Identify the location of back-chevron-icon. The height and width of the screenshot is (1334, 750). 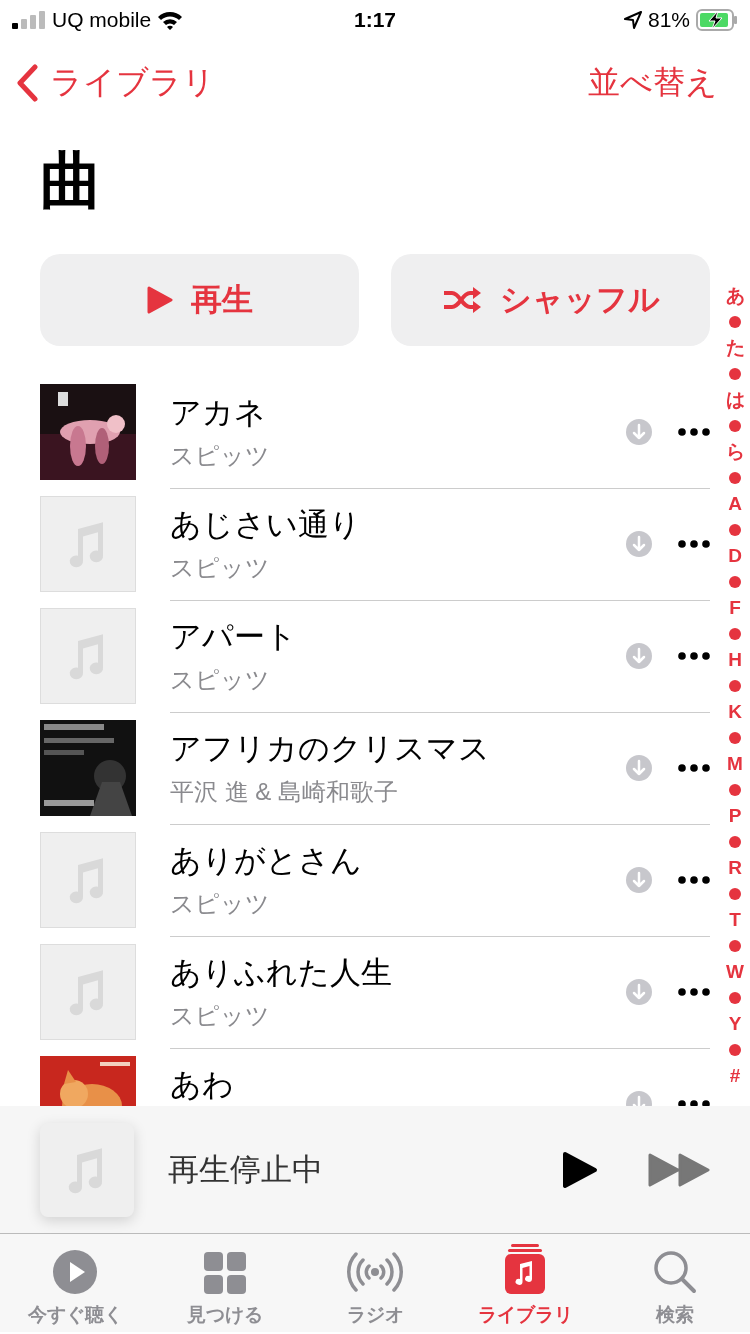
(27, 83).